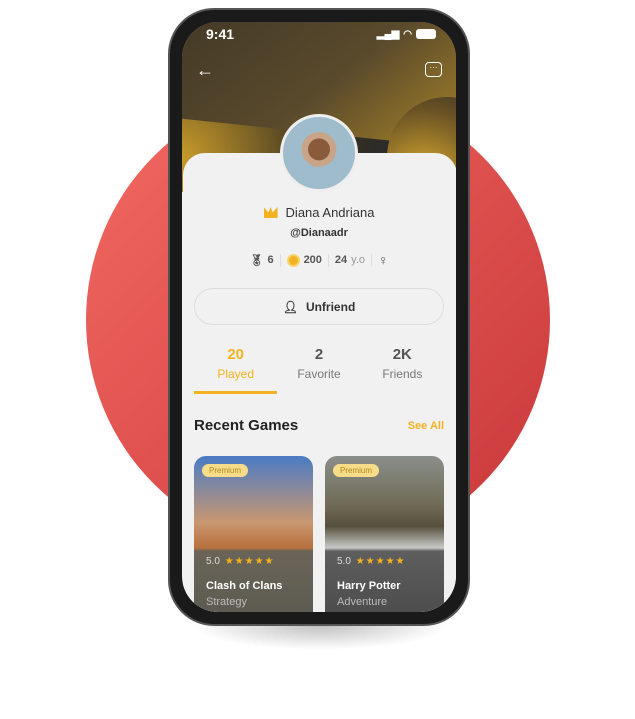  I want to click on signal-icon: ▂▄▆, so click(388, 34).